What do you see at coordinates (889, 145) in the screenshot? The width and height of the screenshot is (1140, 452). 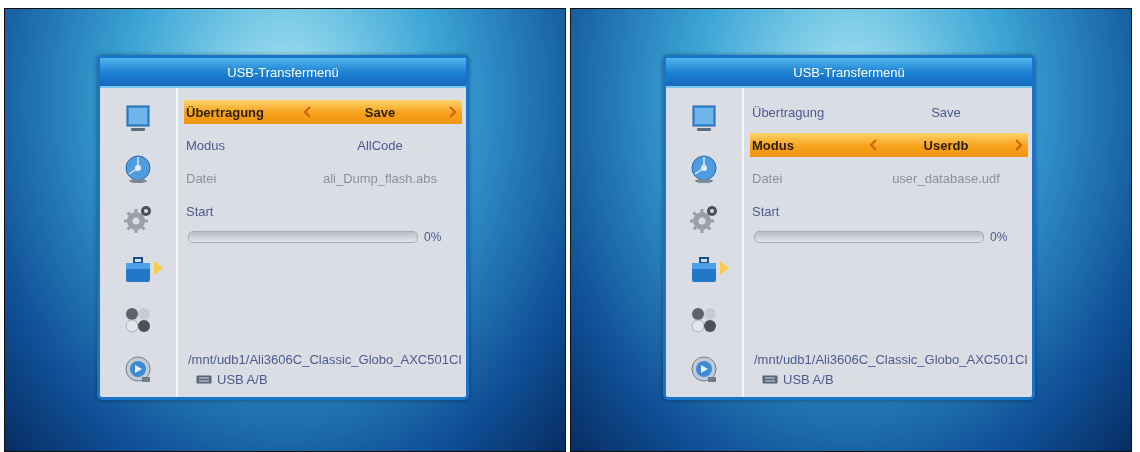 I see `menu-row-highlighted: Modus Userdb` at bounding box center [889, 145].